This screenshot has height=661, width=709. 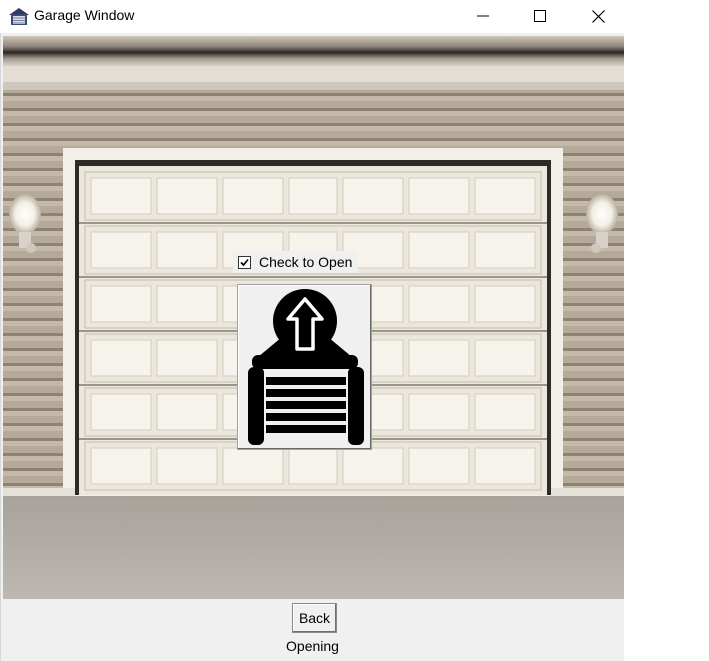 I want to click on minimize-button, so click(x=483, y=16).